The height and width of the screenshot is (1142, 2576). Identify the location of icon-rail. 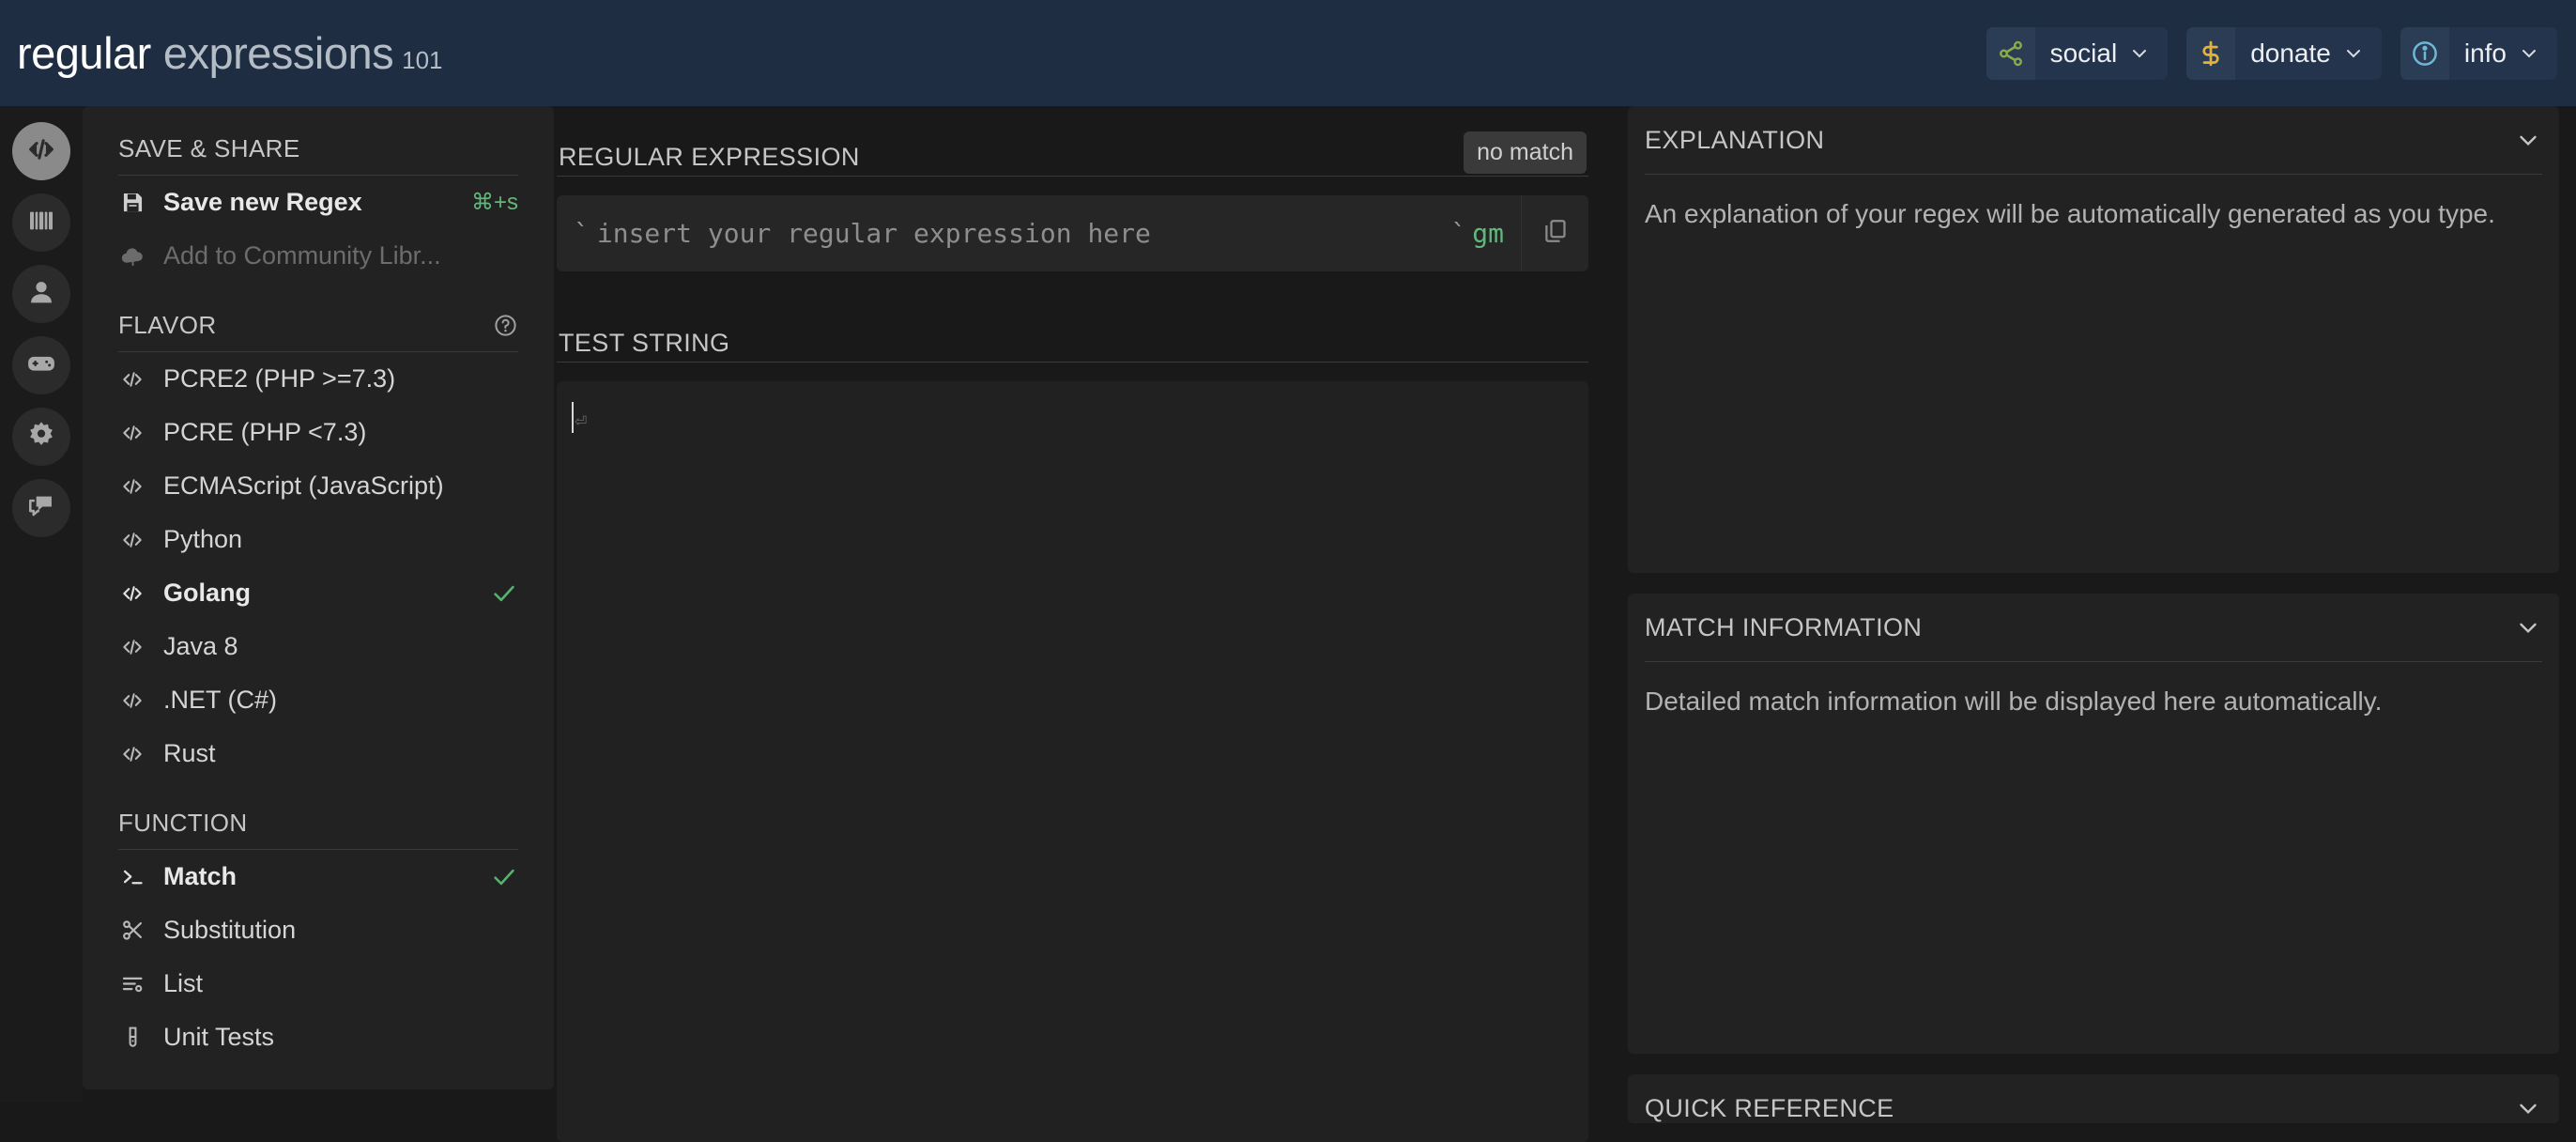
(42, 605).